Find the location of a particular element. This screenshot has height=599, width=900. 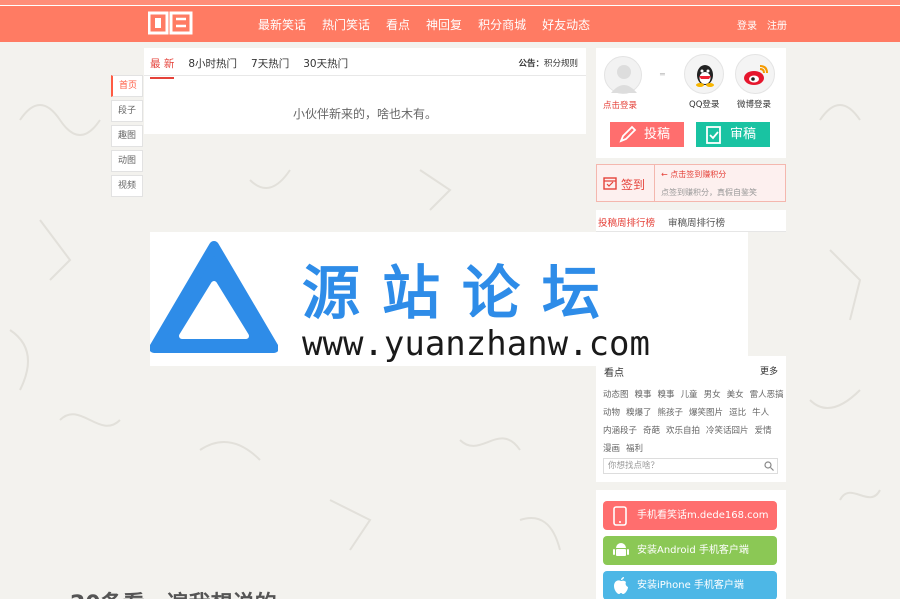

nav-god-replies: 神回复 is located at coordinates (444, 24).